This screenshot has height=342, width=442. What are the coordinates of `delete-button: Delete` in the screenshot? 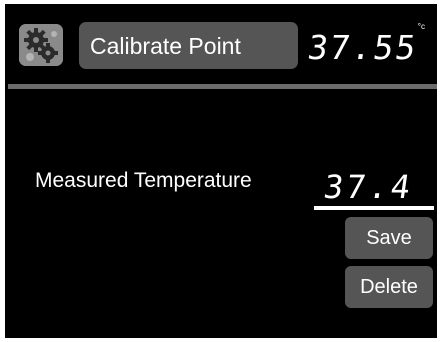 It's located at (389, 287).